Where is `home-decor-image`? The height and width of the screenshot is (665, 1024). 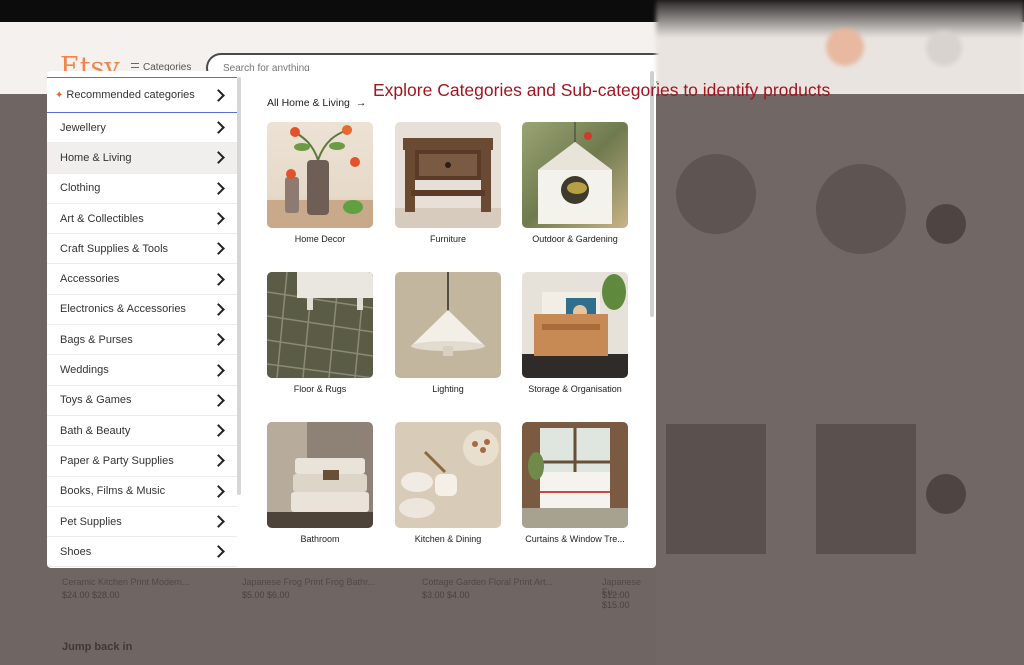 home-decor-image is located at coordinates (320, 175).